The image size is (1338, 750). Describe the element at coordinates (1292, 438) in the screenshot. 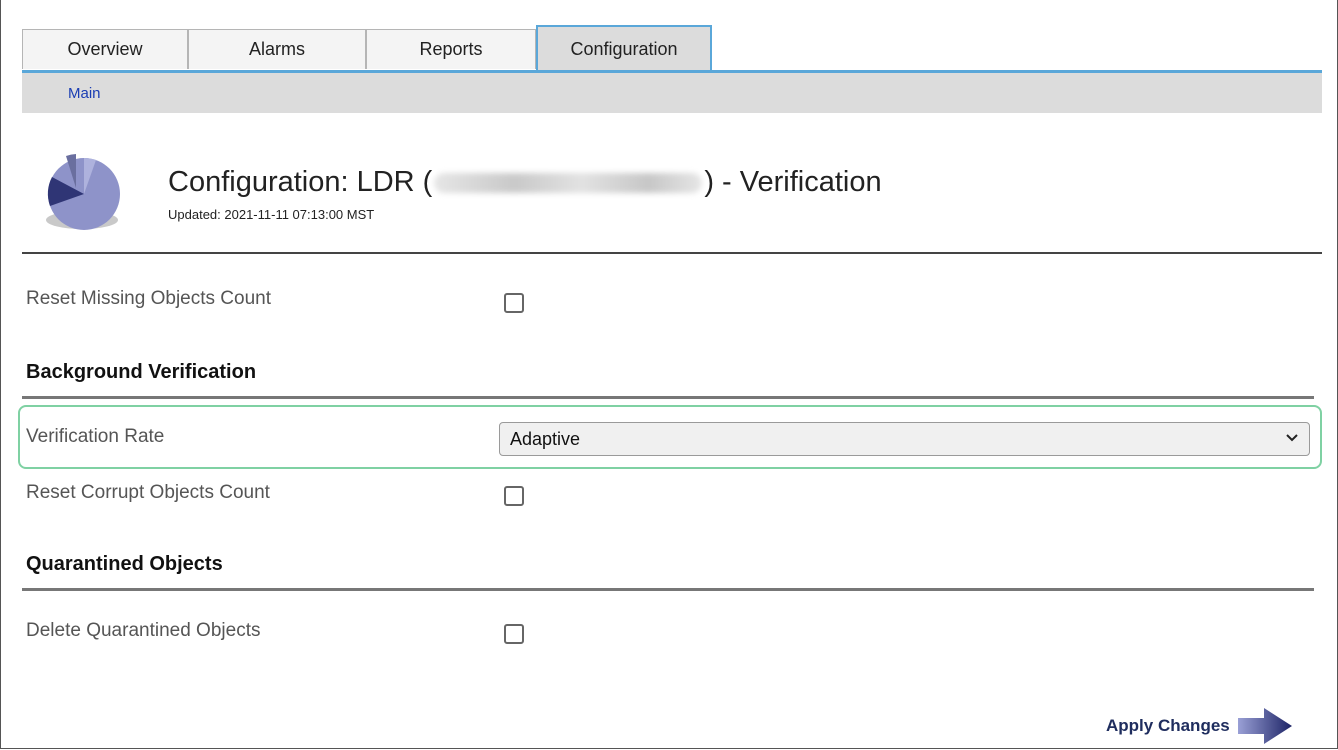

I see `chevron-down-icon` at that location.